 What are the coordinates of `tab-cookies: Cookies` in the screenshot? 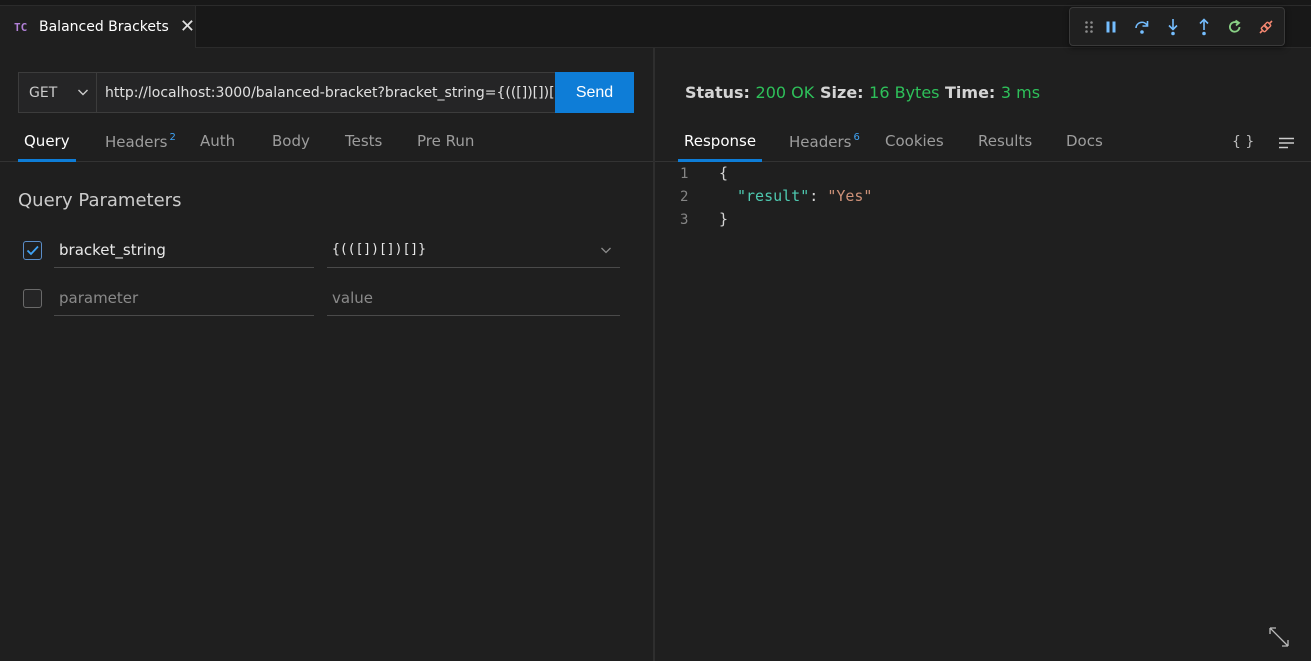 It's located at (914, 147).